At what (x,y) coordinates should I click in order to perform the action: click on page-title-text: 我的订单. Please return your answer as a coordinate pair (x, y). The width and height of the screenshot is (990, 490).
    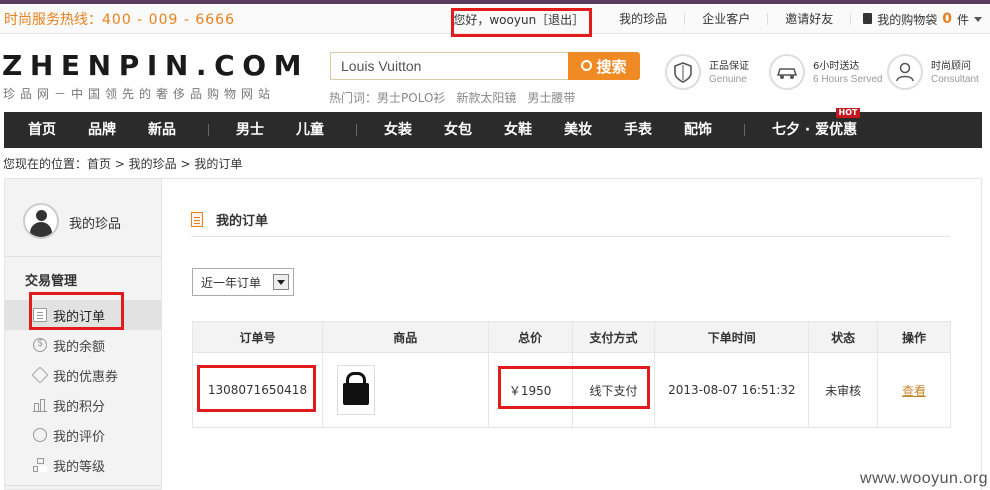
    Looking at the image, I should click on (242, 221).